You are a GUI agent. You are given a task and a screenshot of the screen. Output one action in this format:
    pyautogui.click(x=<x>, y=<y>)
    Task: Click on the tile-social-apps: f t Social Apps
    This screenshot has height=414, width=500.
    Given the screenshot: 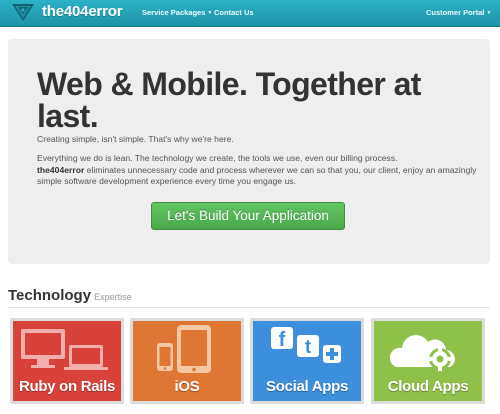 What is the action you would take?
    pyautogui.click(x=307, y=361)
    